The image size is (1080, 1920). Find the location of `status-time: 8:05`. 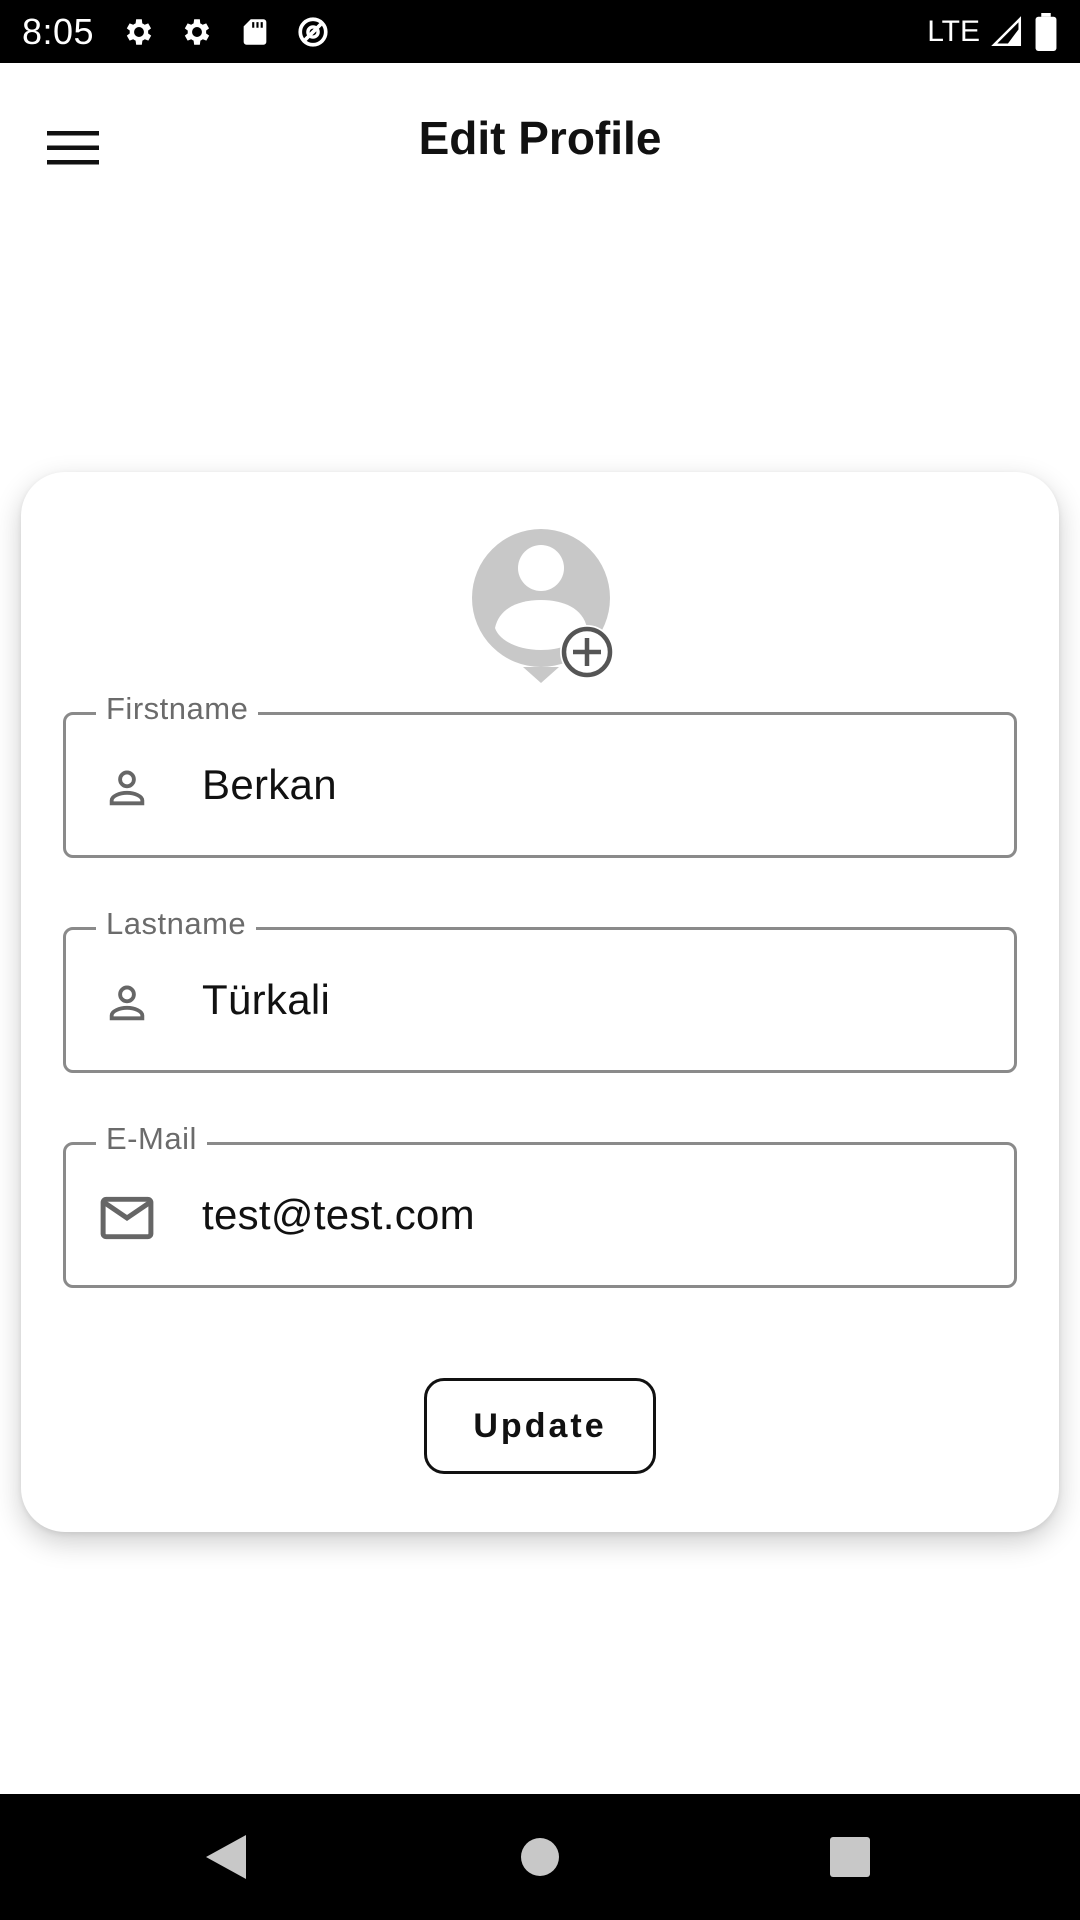

status-time: 8:05 is located at coordinates (58, 31).